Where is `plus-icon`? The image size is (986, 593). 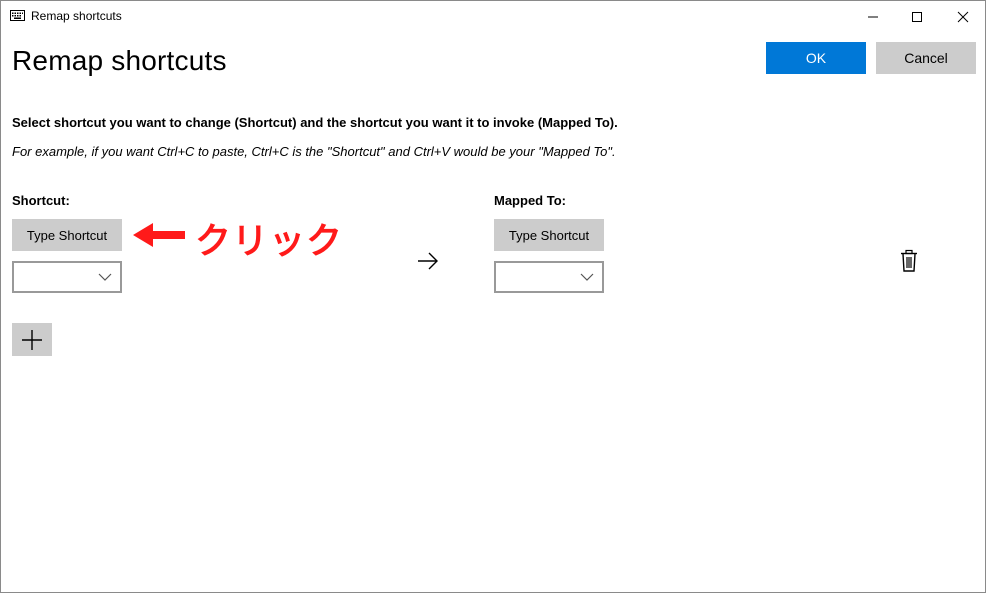
plus-icon is located at coordinates (32, 339).